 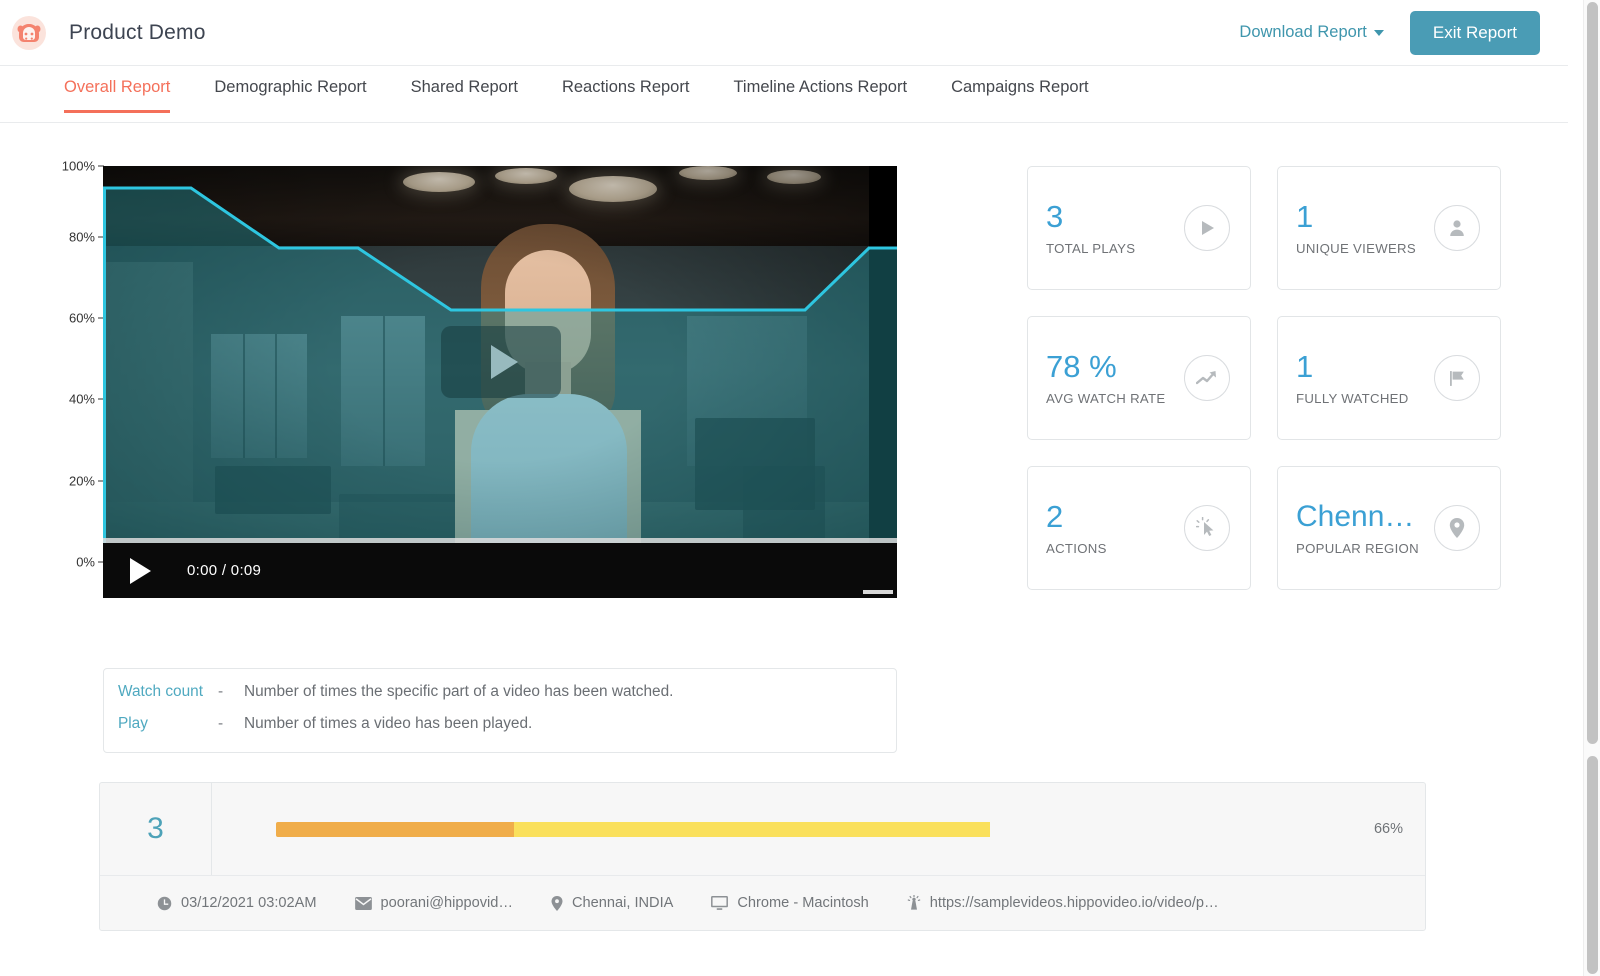 What do you see at coordinates (1055, 216) in the screenshot?
I see `stat-value: 3` at bounding box center [1055, 216].